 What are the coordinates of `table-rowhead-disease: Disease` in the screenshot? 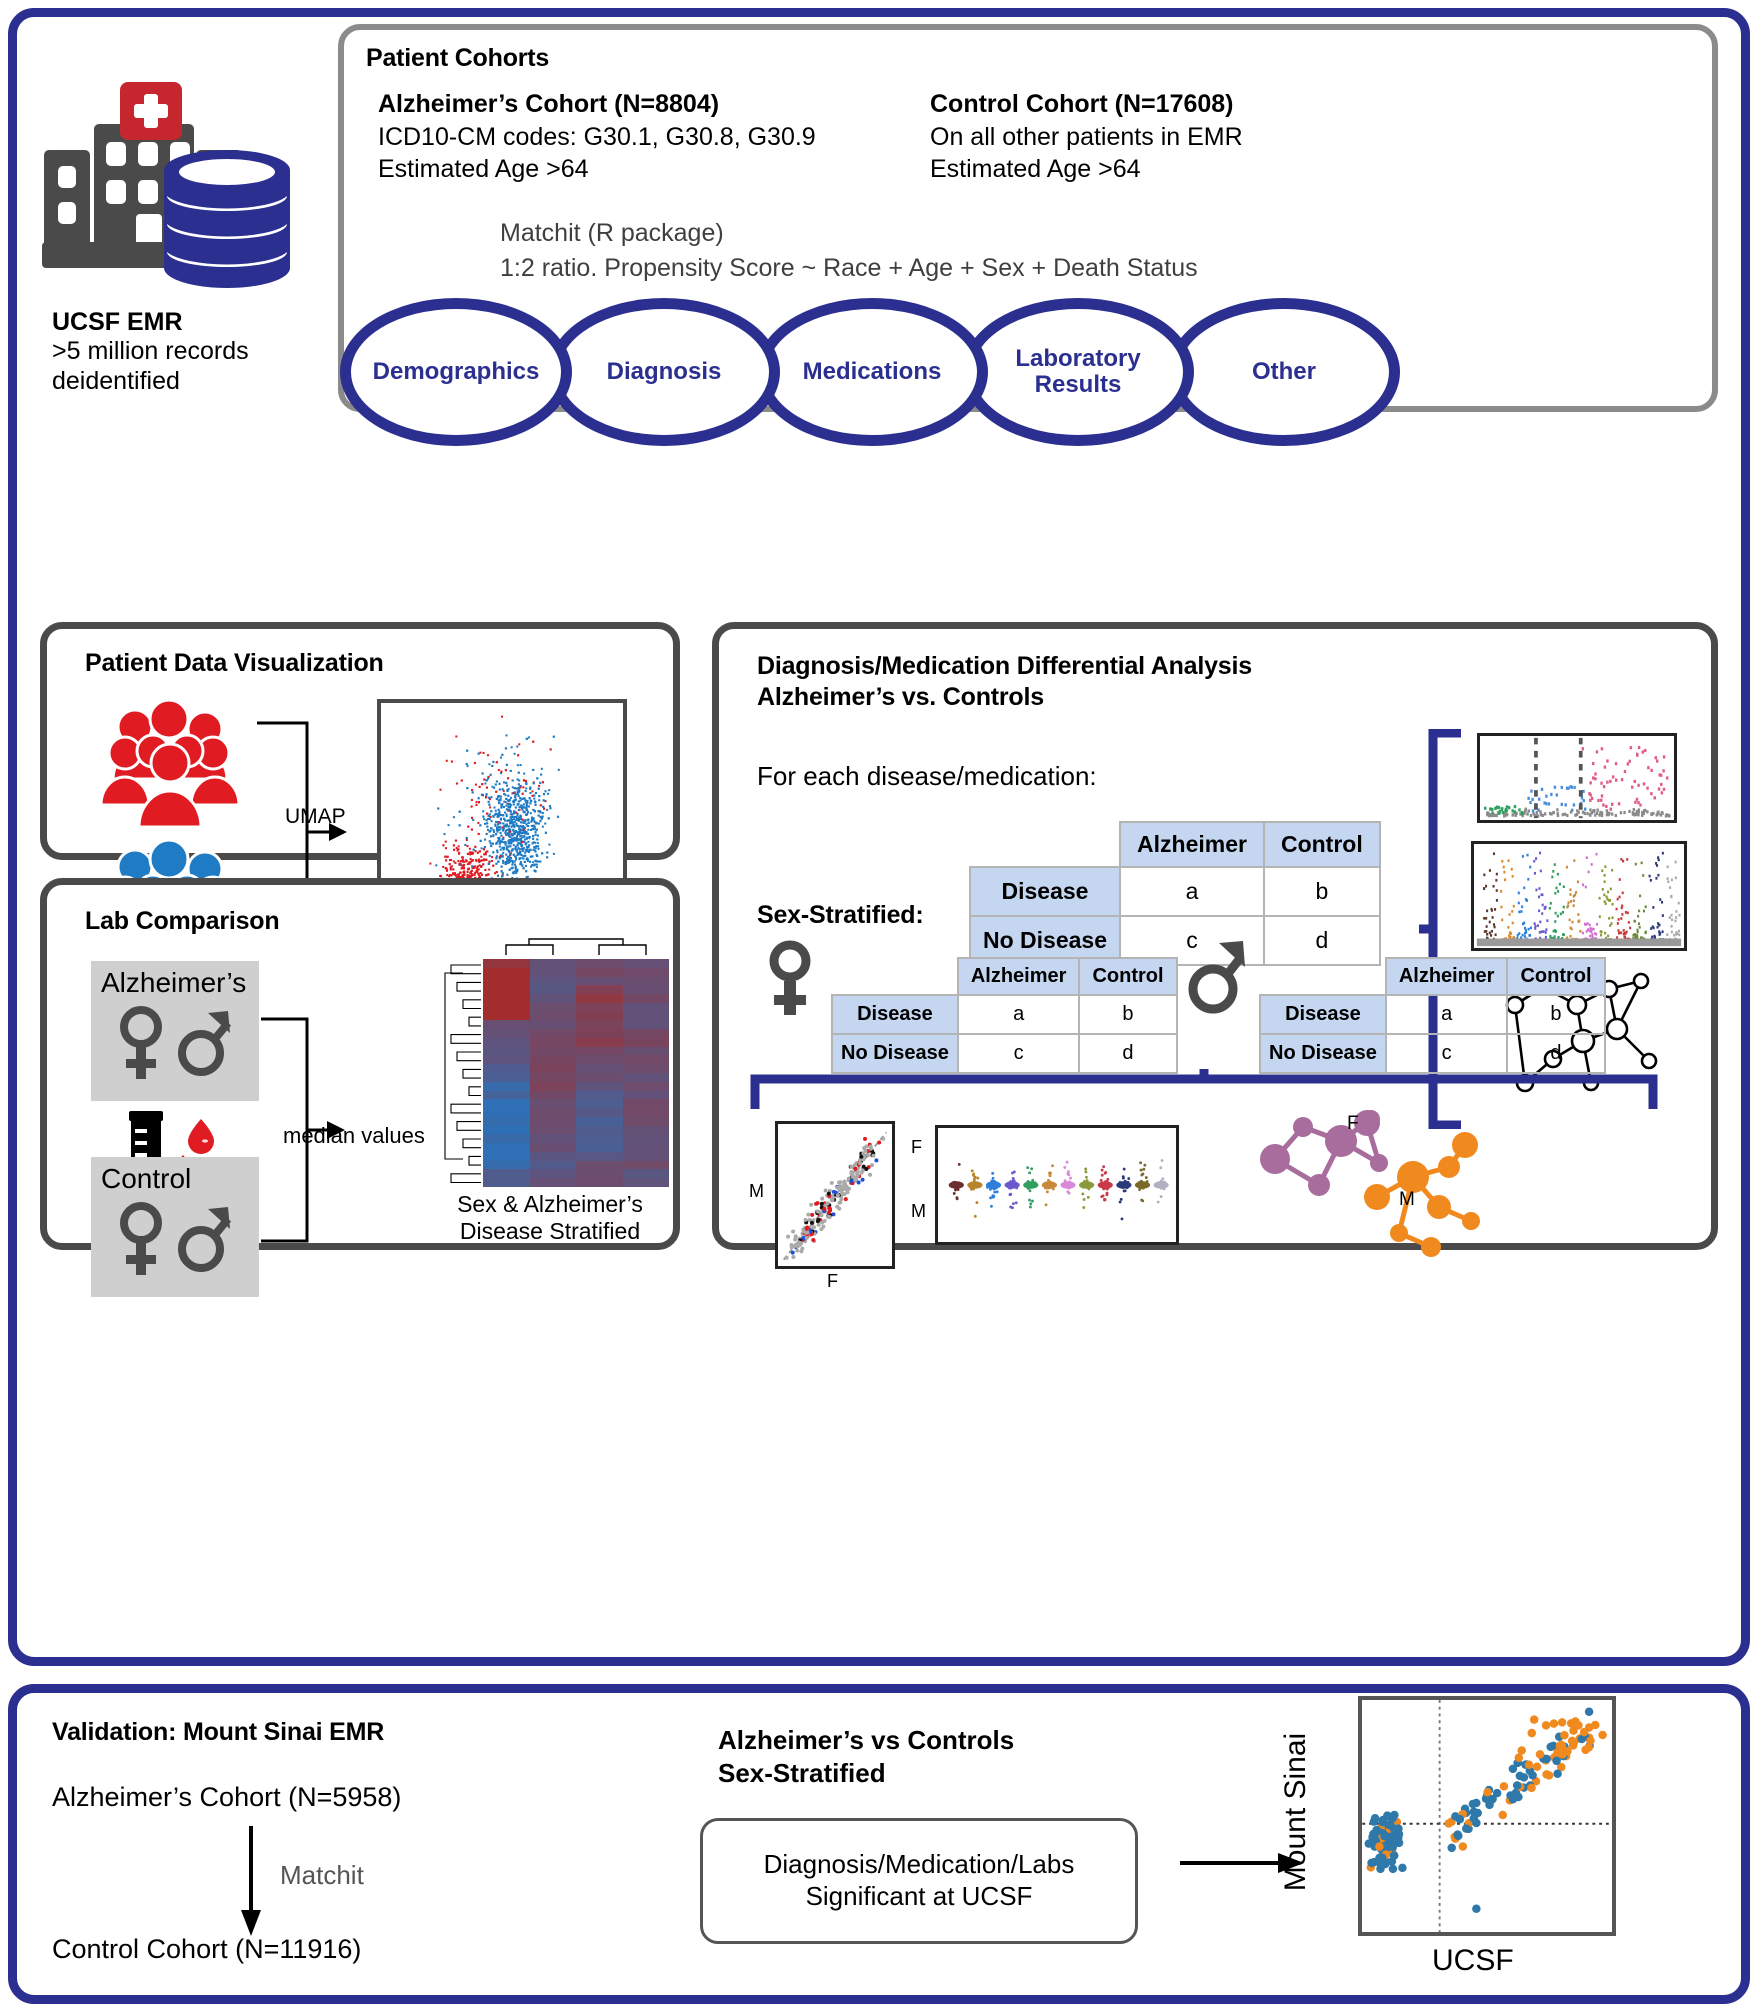 It's located at (1323, 1014).